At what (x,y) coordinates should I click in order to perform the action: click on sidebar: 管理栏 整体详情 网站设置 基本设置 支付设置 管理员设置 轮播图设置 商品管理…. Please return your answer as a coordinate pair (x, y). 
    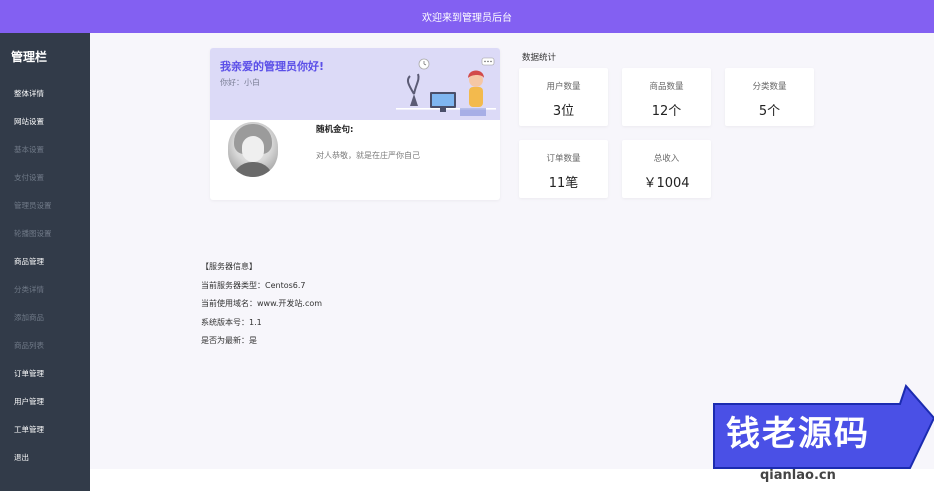
    Looking at the image, I should click on (45, 262).